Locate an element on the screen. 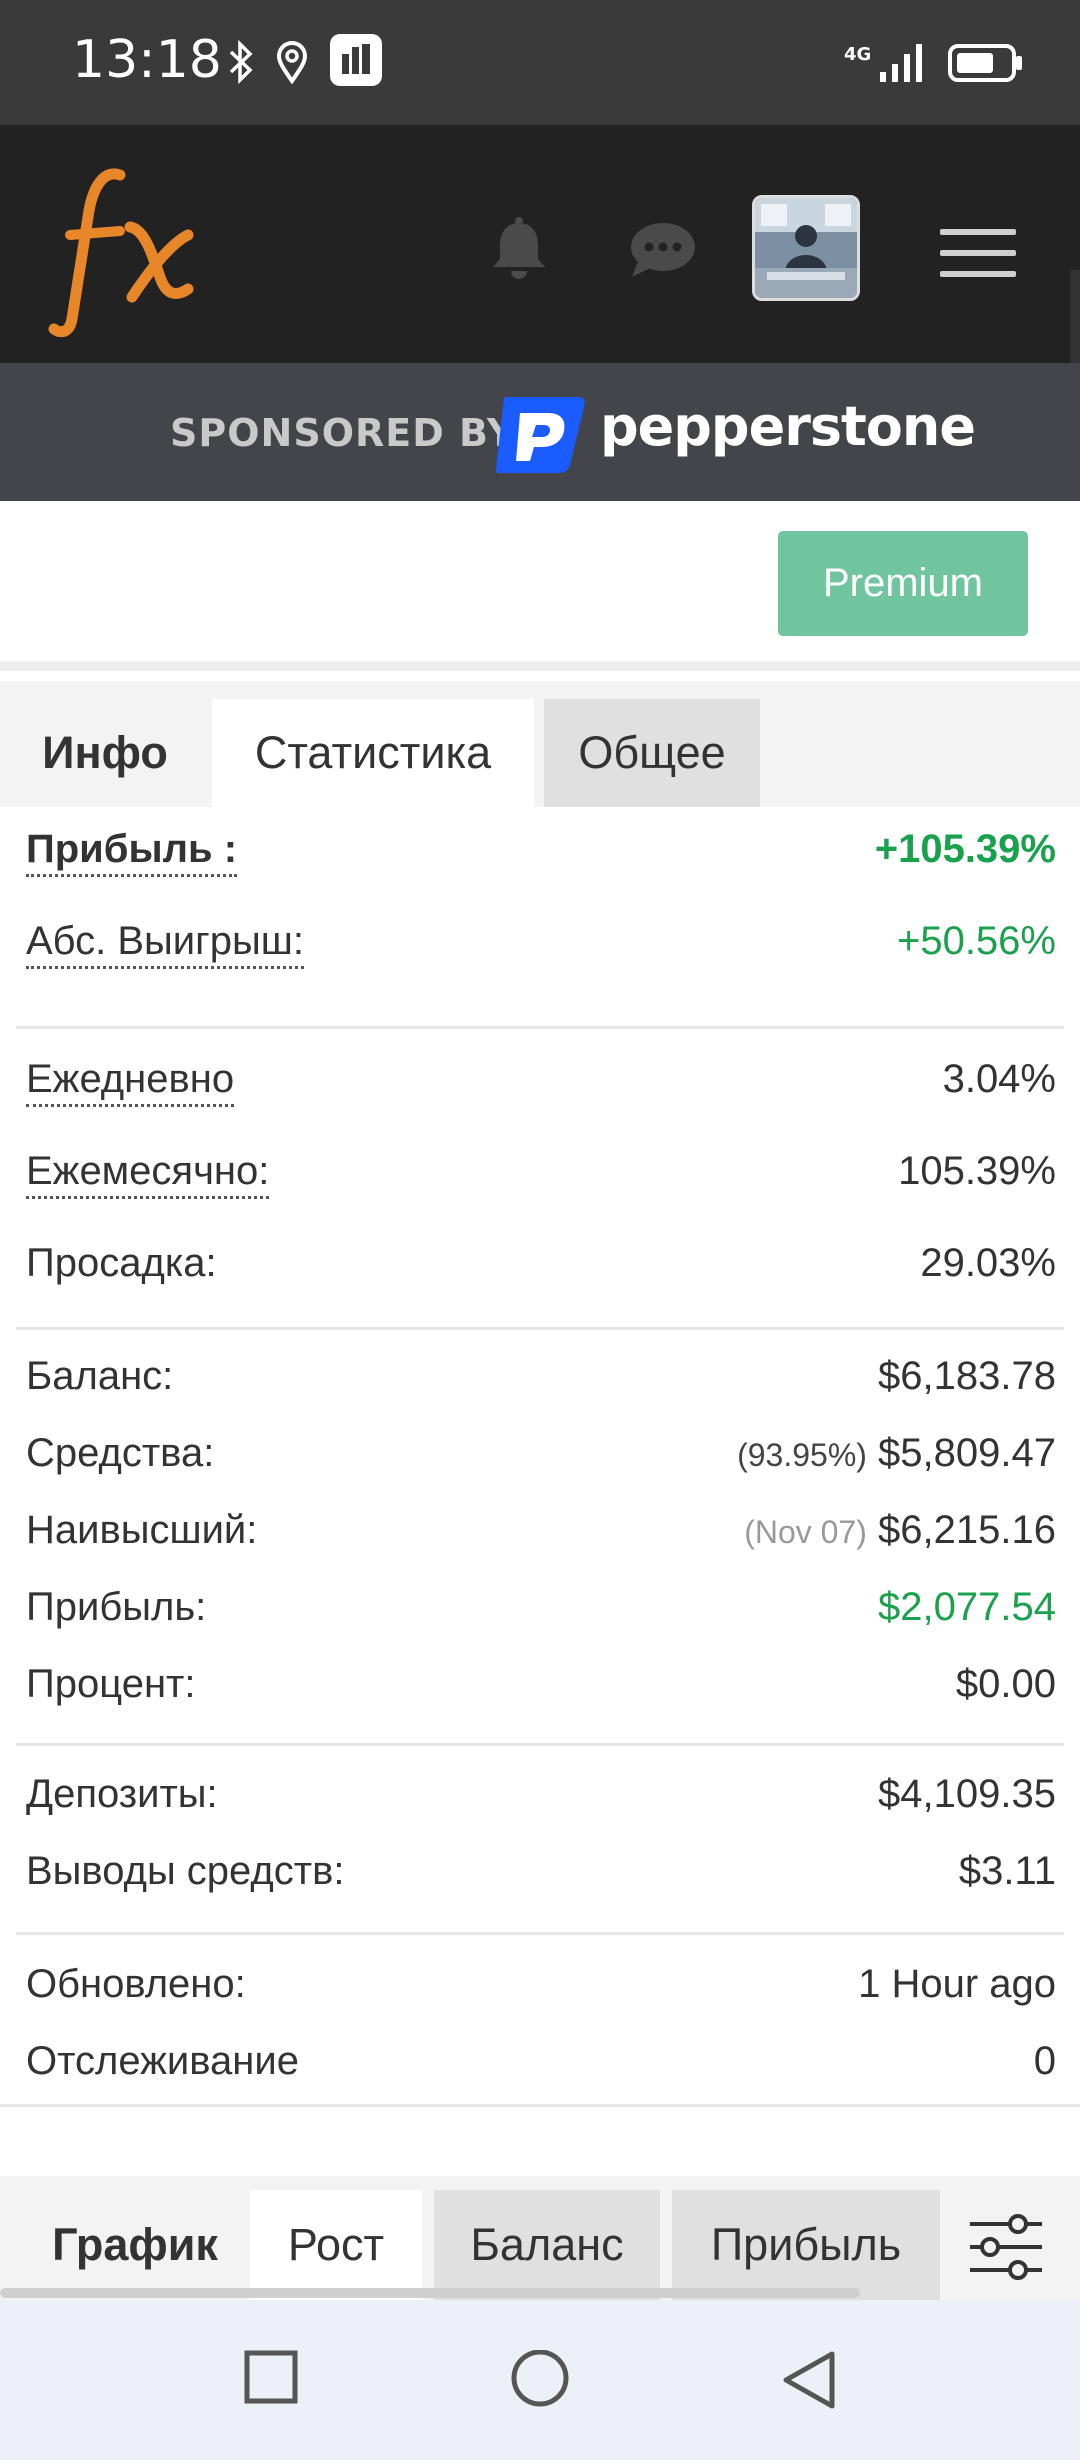  tab-general: Общее is located at coordinates (652, 753).